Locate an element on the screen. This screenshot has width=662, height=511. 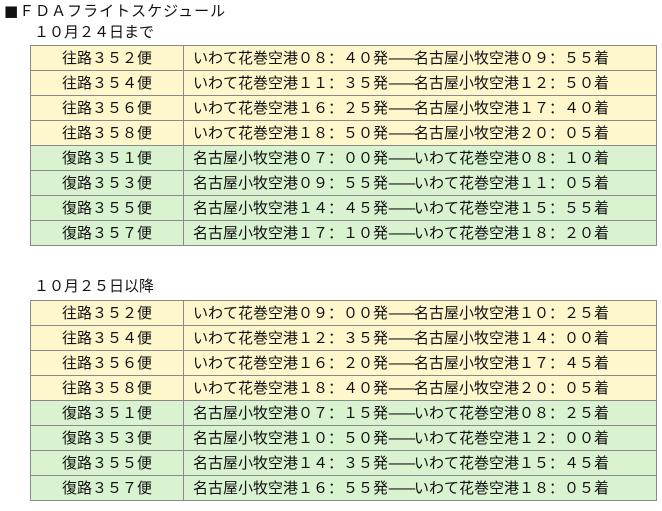
departure-text: いわて花巻空港１８：５０発 is located at coordinates (291, 133).